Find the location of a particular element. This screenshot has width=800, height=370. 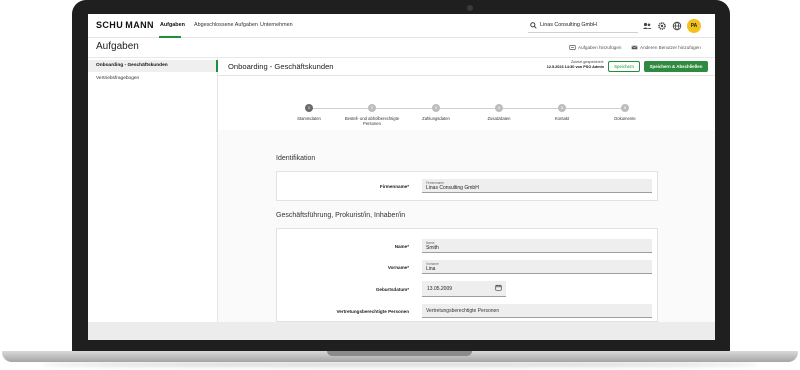

name-field: Name Smith is located at coordinates (537, 246).